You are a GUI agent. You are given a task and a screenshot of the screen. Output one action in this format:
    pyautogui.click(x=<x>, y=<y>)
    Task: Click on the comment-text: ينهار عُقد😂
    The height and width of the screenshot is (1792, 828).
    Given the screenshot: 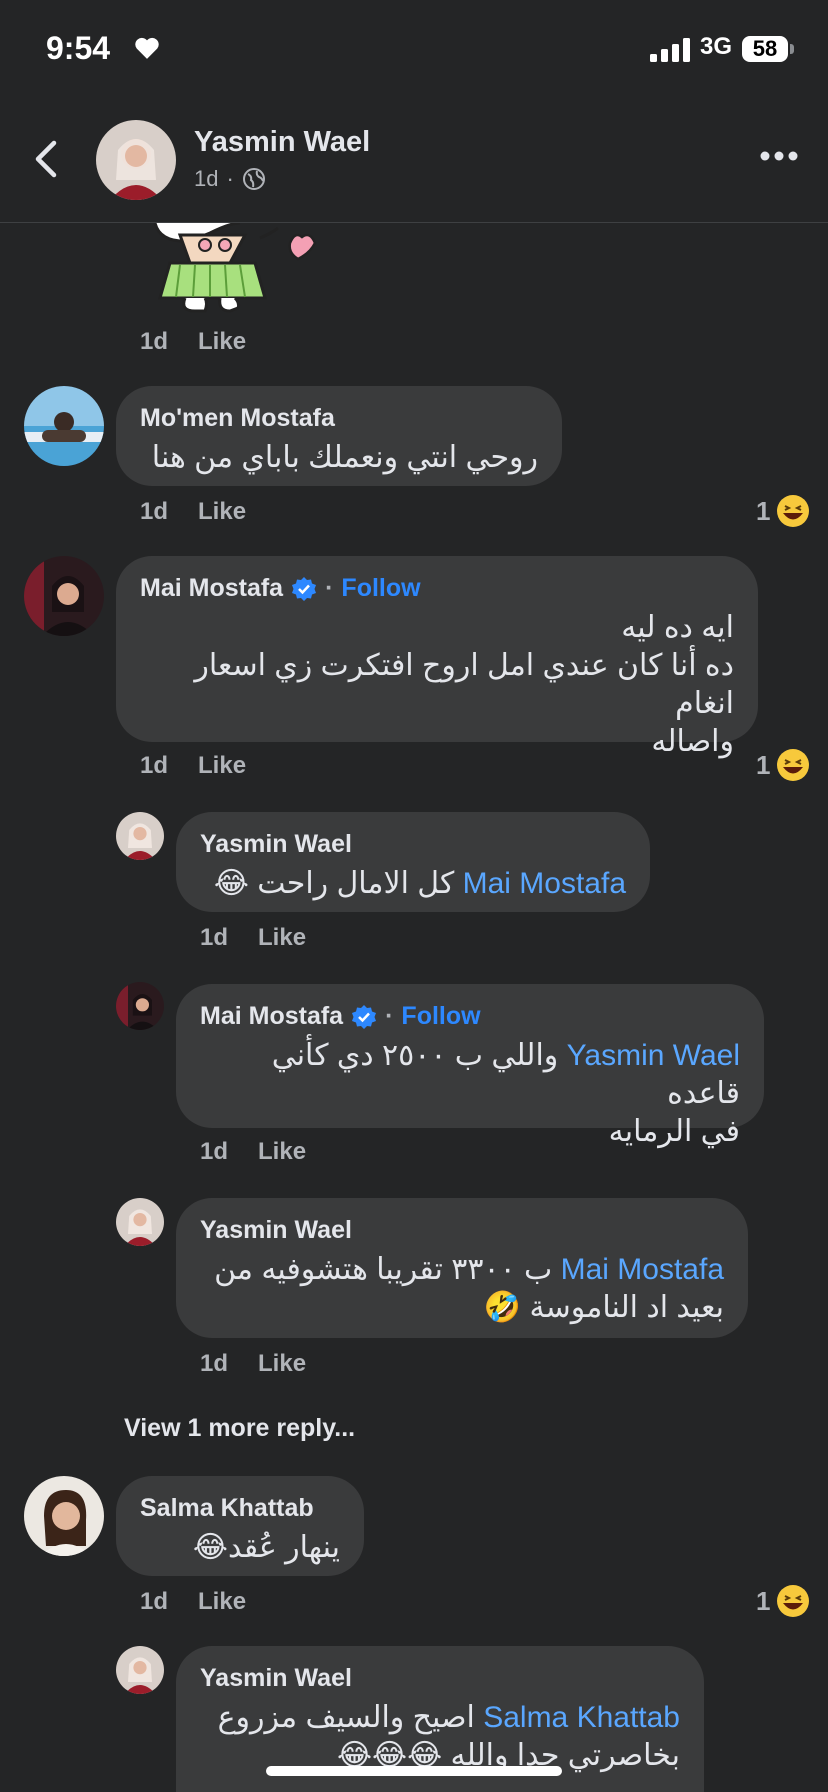 What is the action you would take?
    pyautogui.click(x=266, y=1547)
    